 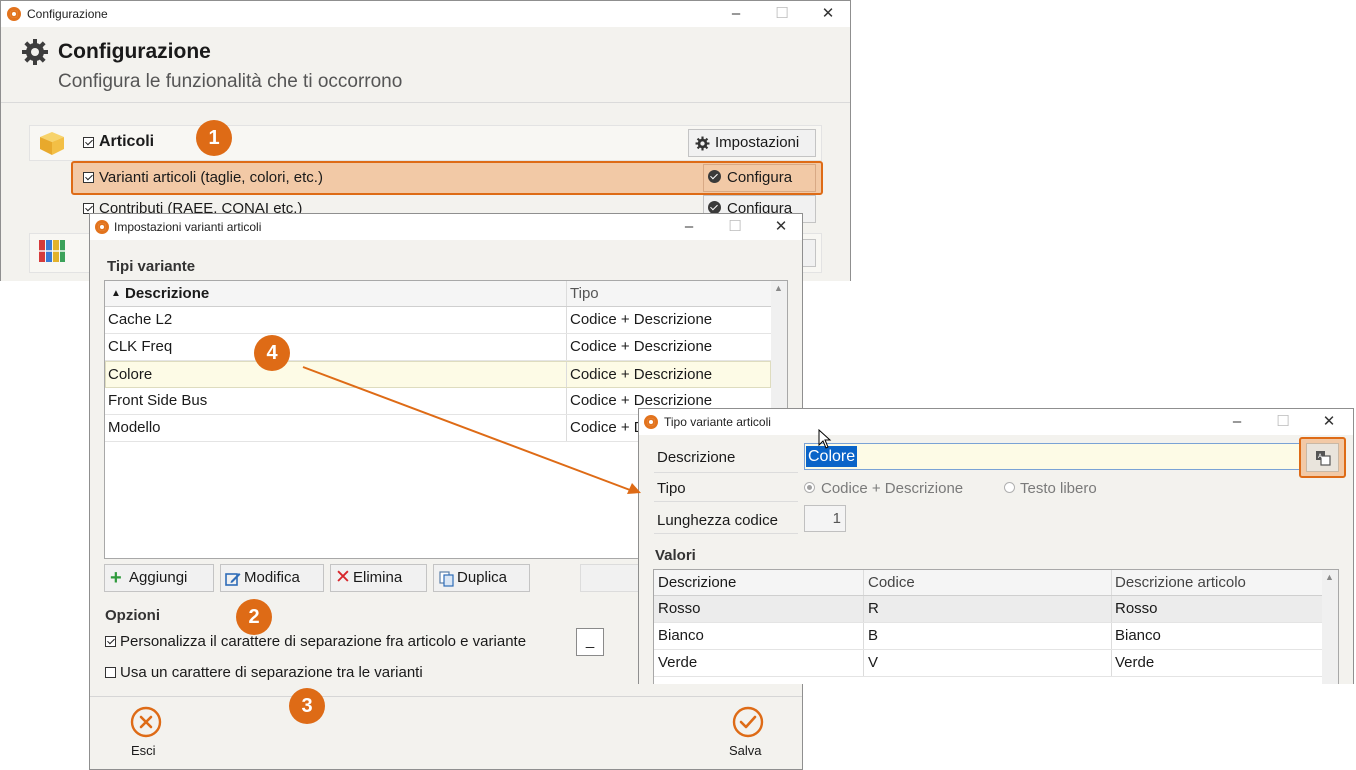 I want to click on step-badge-4: 4, so click(x=272, y=353).